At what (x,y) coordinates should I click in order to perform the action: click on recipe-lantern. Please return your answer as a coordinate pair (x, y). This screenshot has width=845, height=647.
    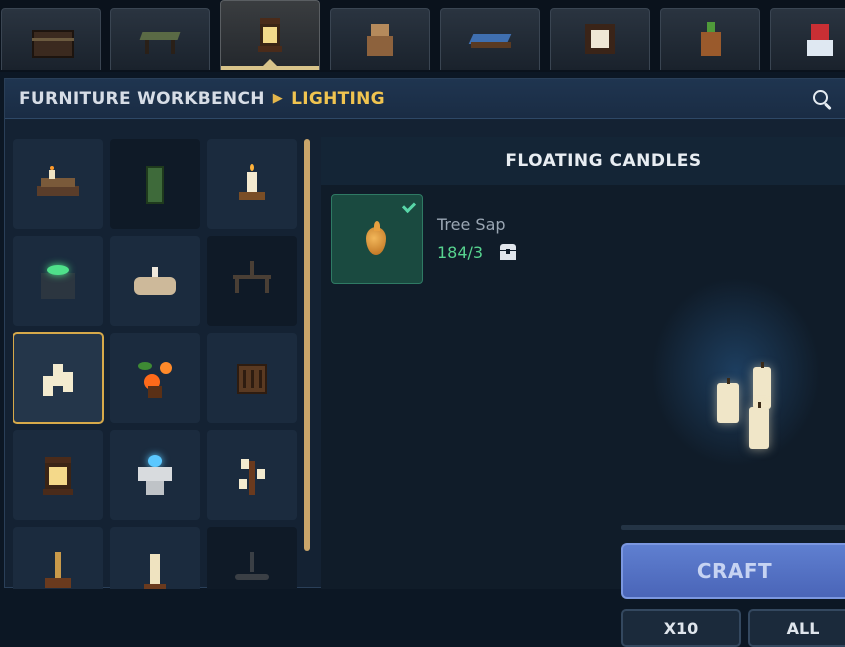
    Looking at the image, I should click on (58, 475).